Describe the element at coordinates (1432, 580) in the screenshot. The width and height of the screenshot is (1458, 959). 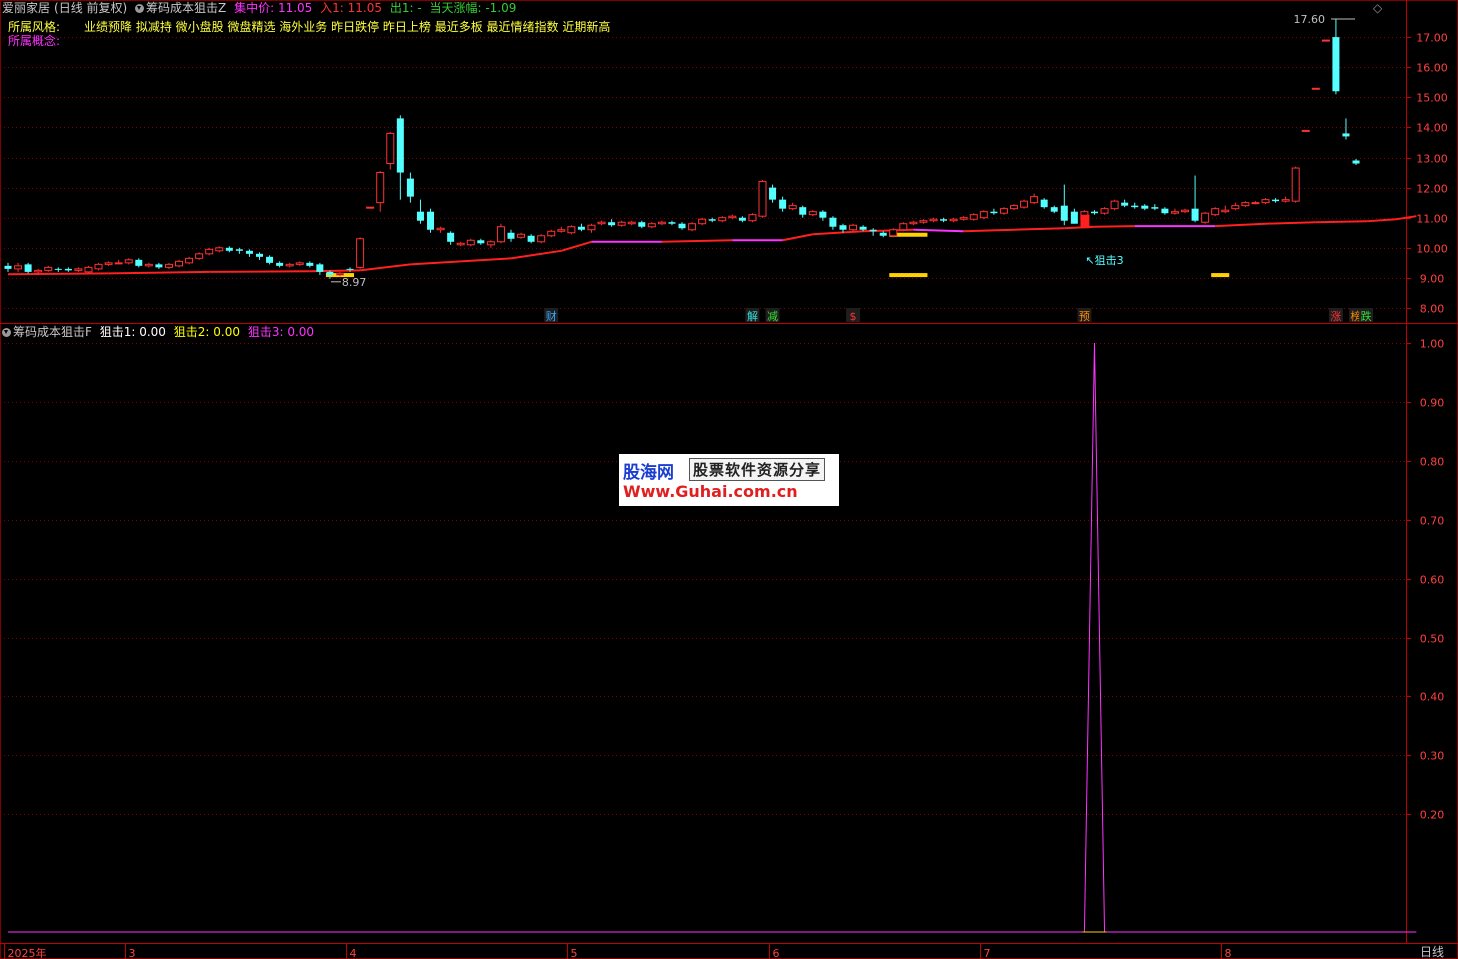
I see `y-tick-label: 0.60` at that location.